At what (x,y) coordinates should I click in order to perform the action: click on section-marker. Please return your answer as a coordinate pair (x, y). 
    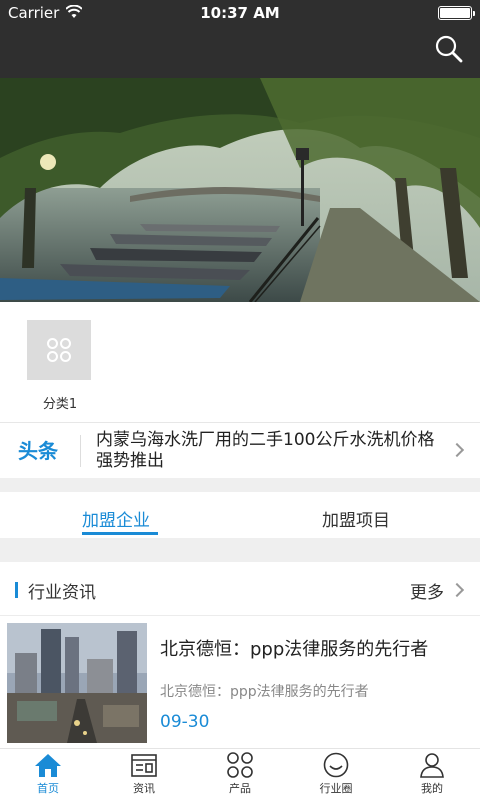
    Looking at the image, I should click on (16, 590).